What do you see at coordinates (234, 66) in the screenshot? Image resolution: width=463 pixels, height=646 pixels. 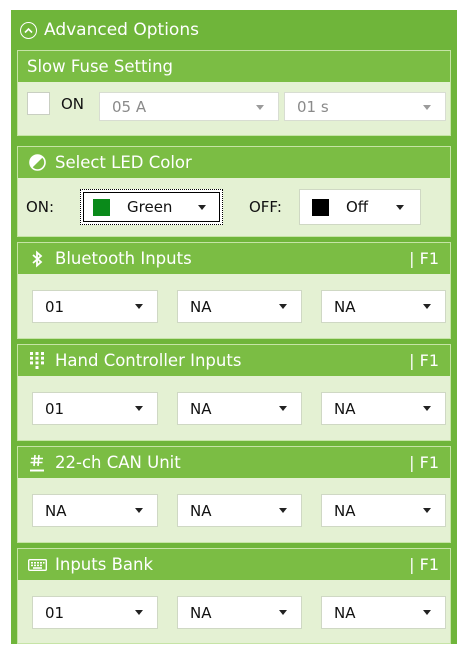 I see `slow-fuse-header: Slow Fuse Setting` at bounding box center [234, 66].